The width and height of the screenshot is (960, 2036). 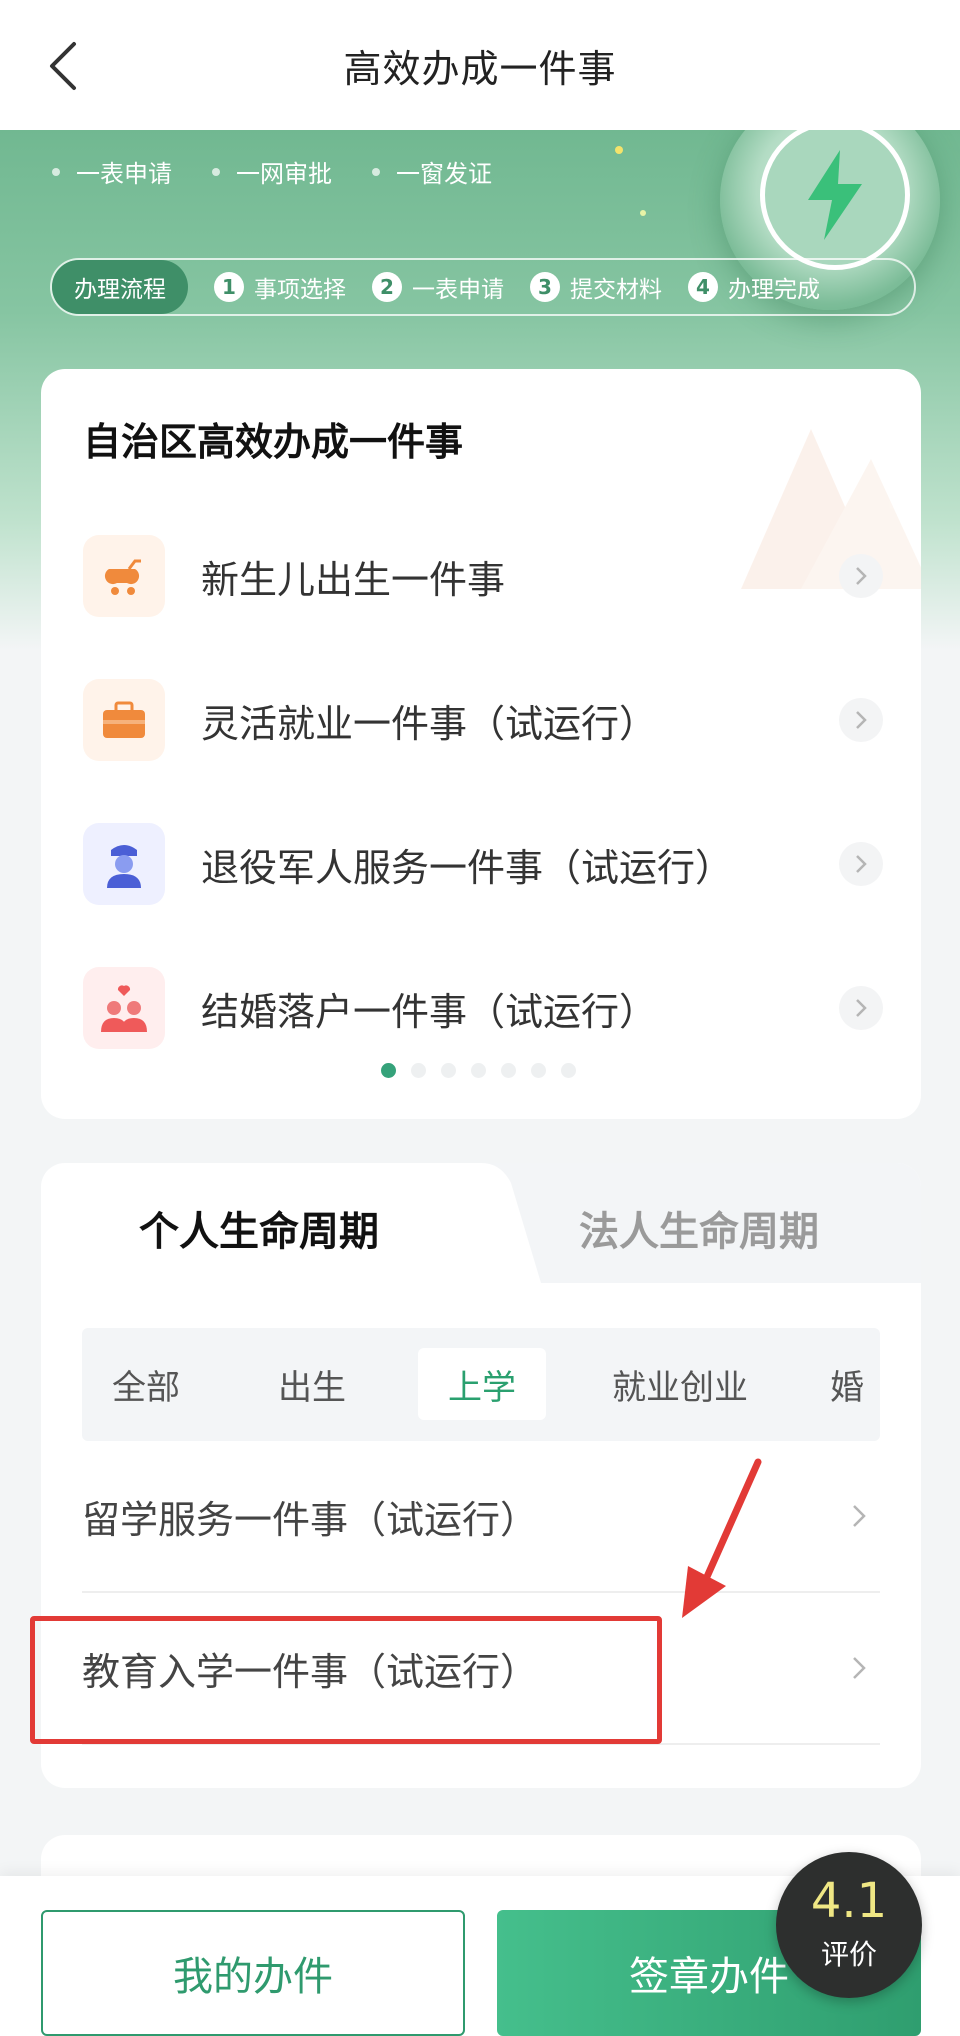 I want to click on category-chip-school: 上学, so click(x=482, y=1384).